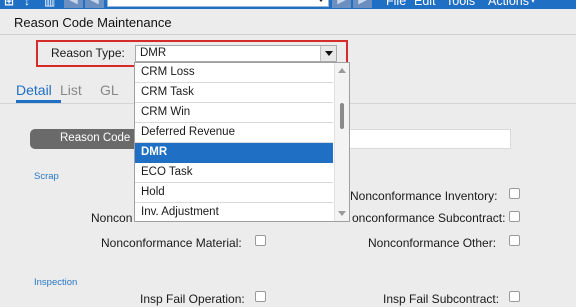 This screenshot has width=576, height=307. I want to click on nav-last-icon: ▶, so click(362, 4).